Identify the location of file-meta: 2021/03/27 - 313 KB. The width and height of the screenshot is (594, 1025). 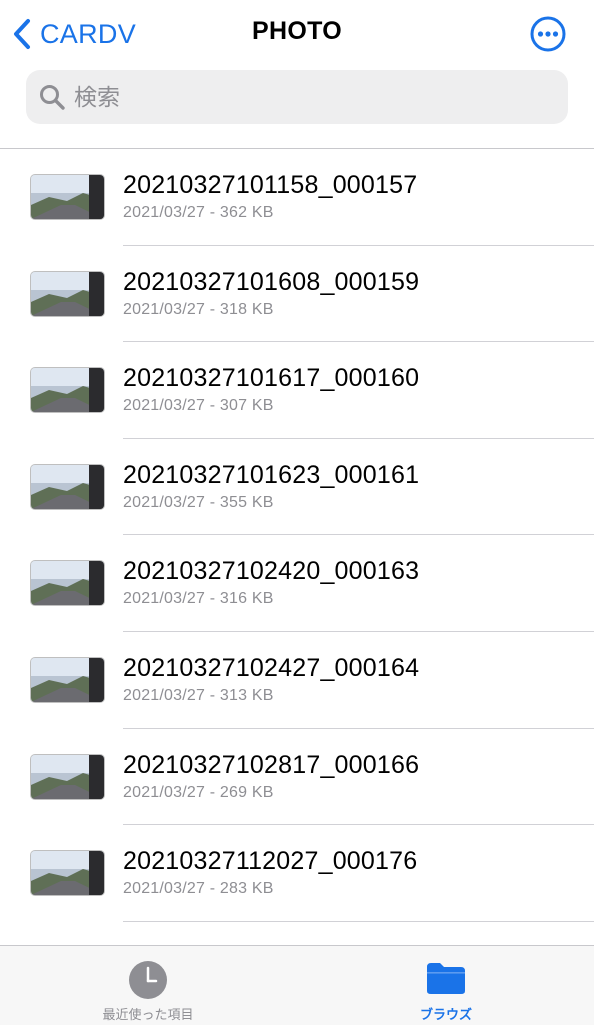
(198, 695).